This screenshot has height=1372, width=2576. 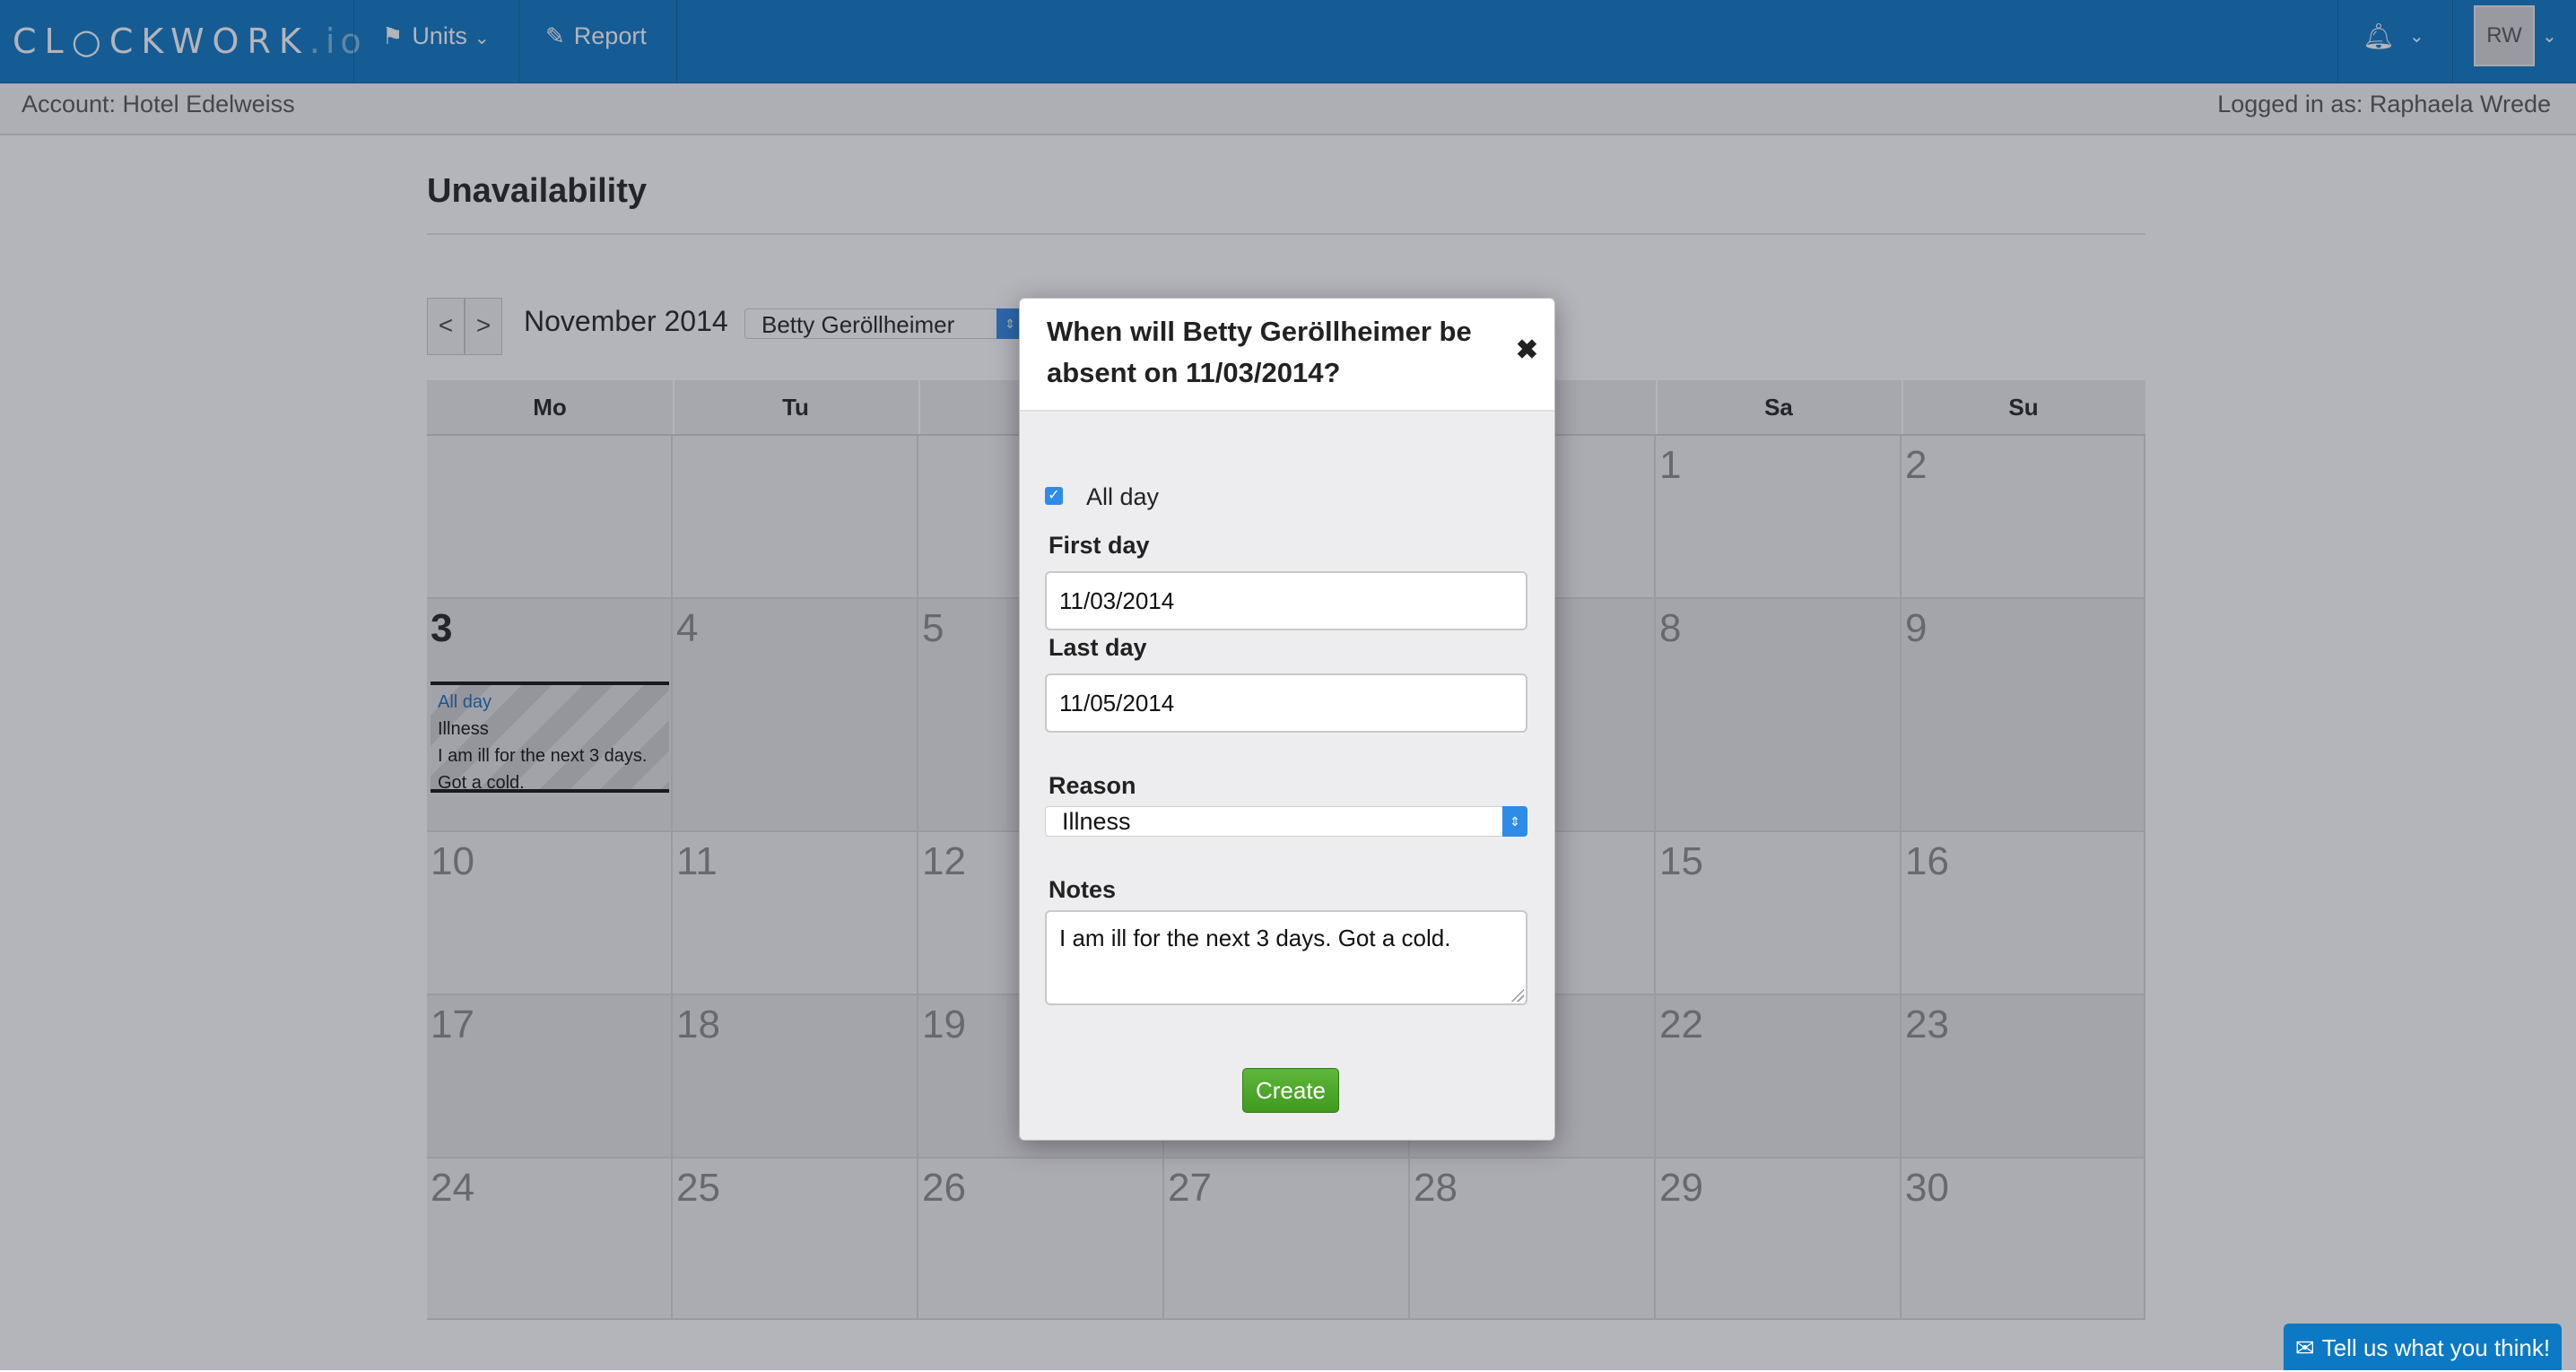 I want to click on first-day-label: First day, so click(x=1099, y=545).